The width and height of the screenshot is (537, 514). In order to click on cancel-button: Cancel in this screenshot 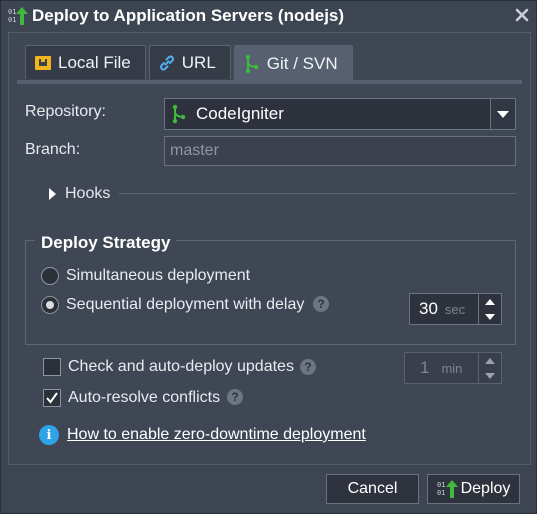, I will do `click(372, 489)`.